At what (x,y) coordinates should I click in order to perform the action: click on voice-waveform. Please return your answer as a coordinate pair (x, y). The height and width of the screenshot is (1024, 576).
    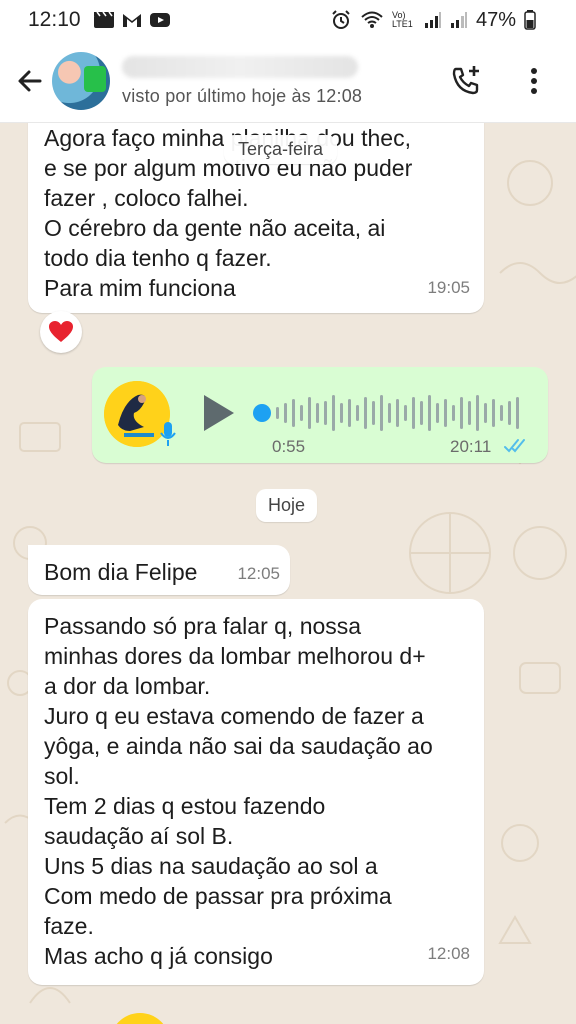
    Looking at the image, I should click on (392, 413).